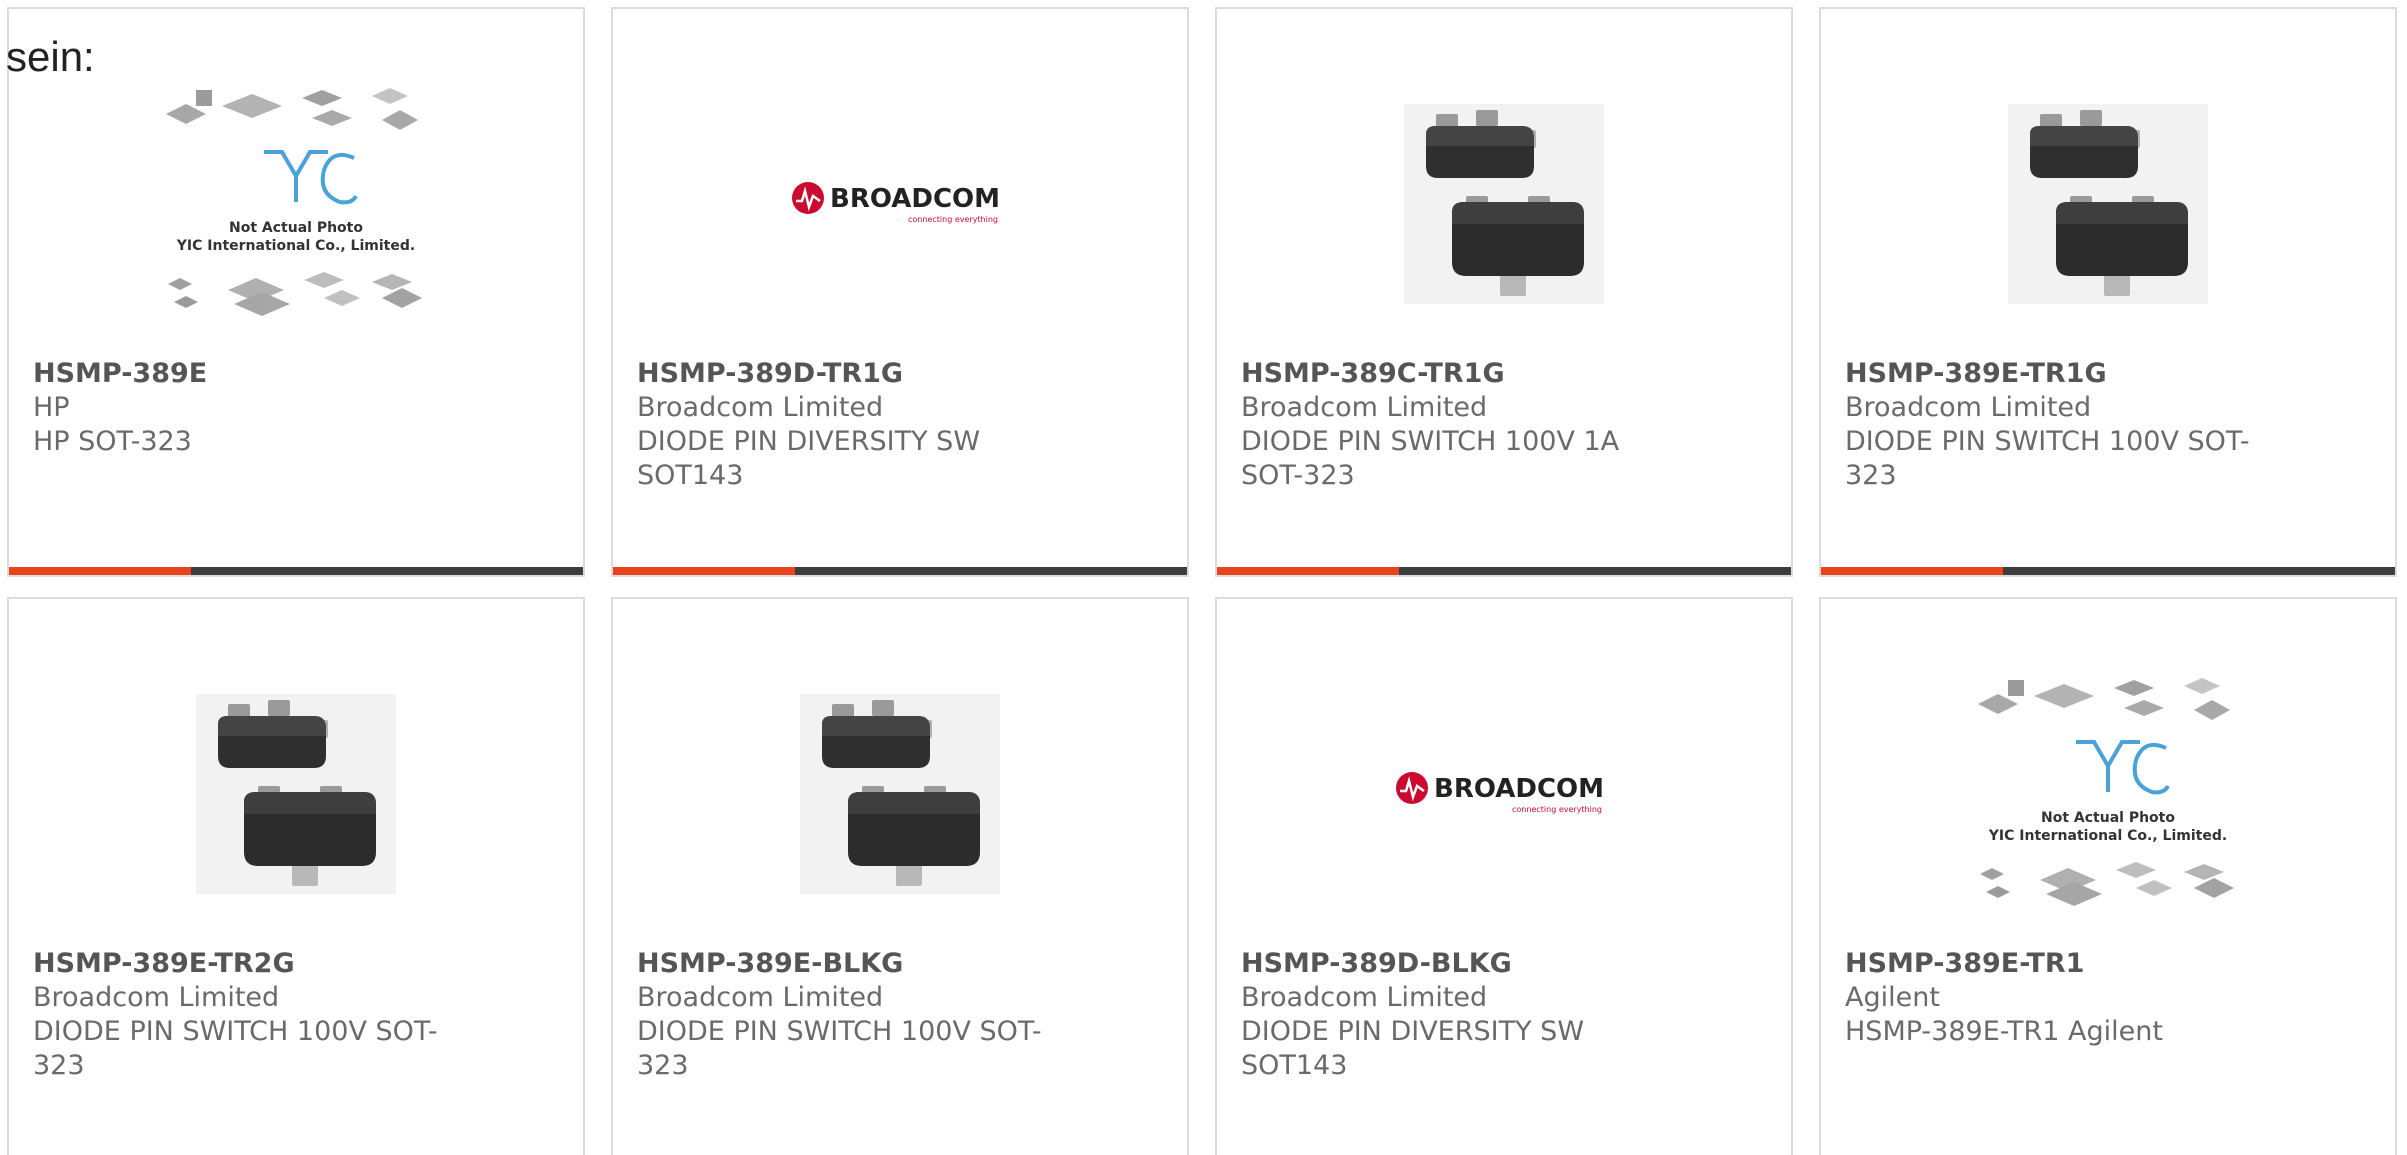  I want to click on part-number: HSMP-389E, so click(243, 374).